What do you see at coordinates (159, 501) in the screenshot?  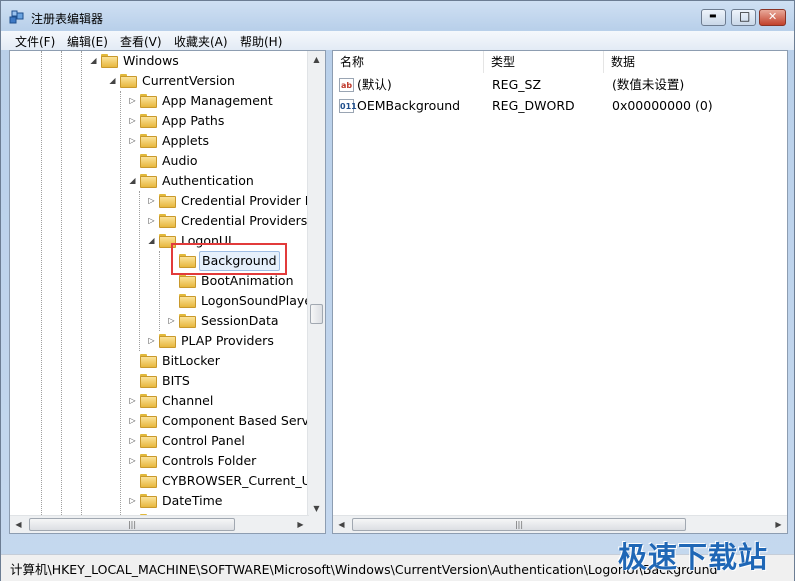 I see `tree-item: ▷ DateTime` at bounding box center [159, 501].